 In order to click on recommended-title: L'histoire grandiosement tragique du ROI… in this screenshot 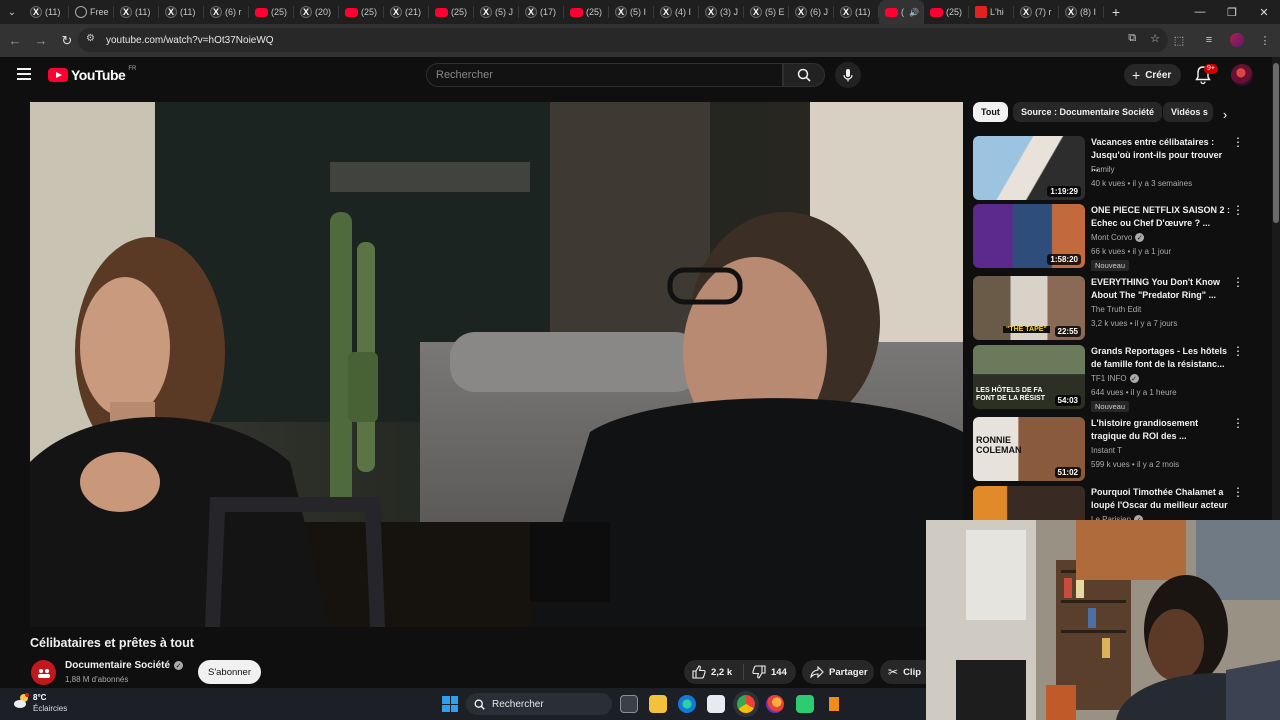, I will do `click(1161, 430)`.